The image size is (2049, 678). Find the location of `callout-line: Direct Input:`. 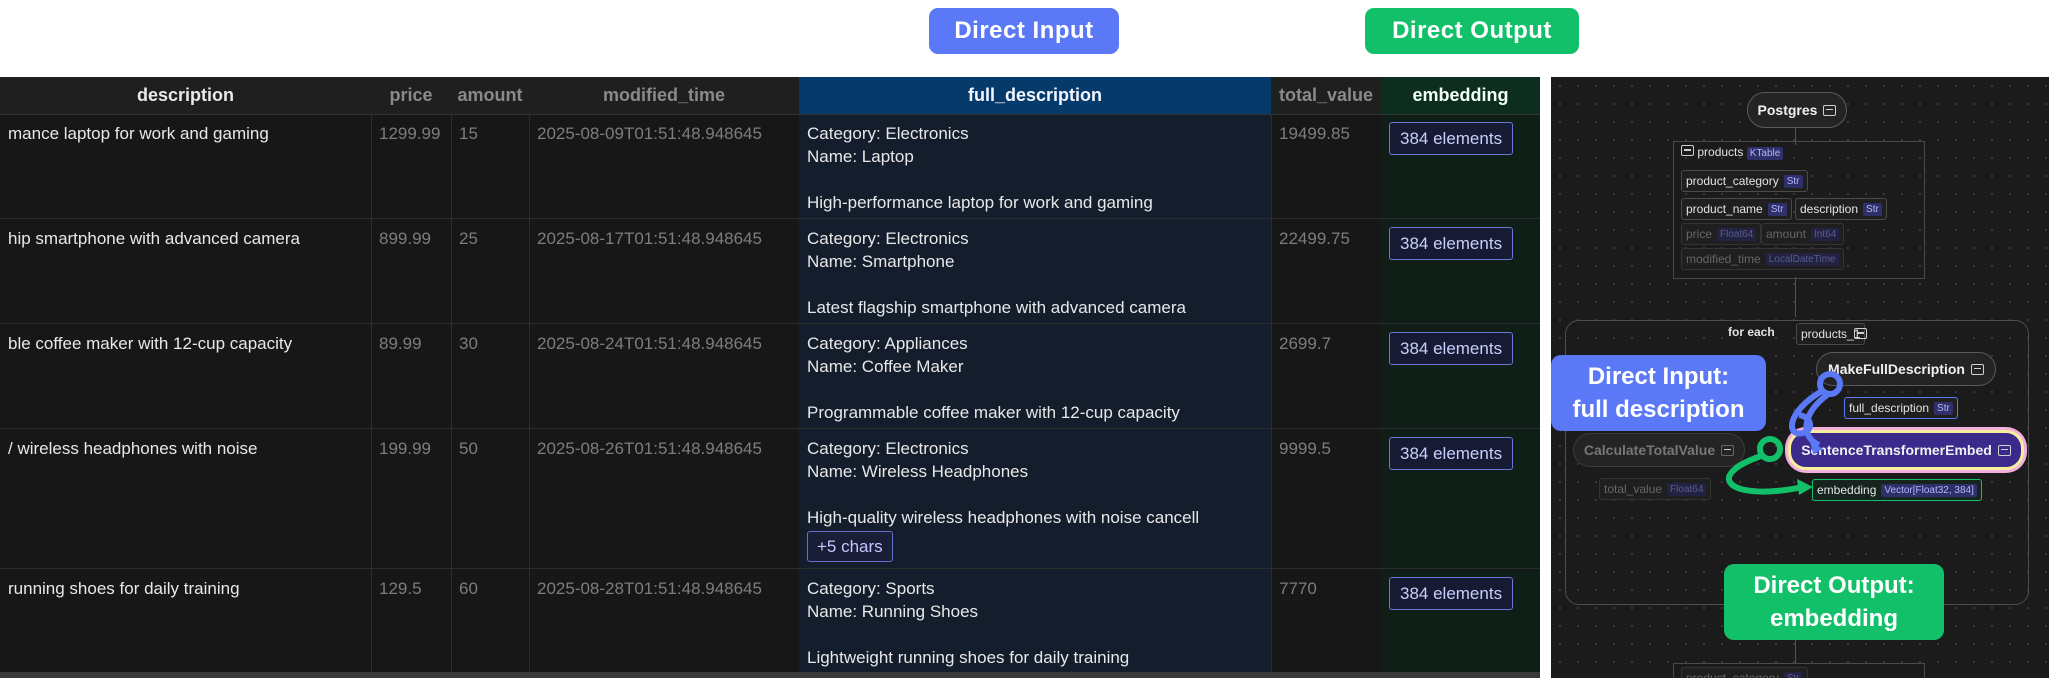

callout-line: Direct Input: is located at coordinates (1658, 376).